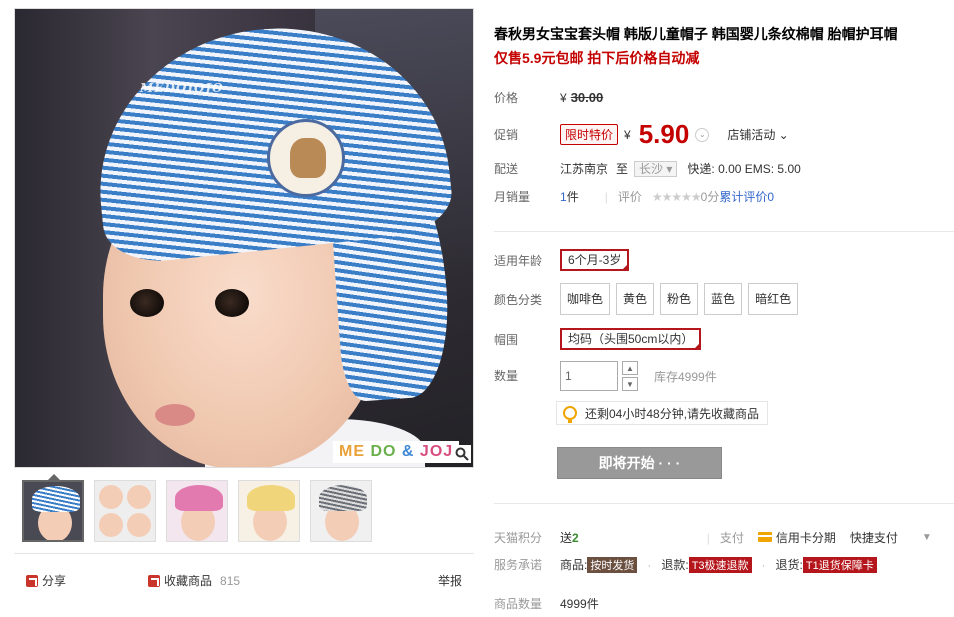 Image resolution: width=954 pixels, height=617 pixels. Describe the element at coordinates (506, 376) in the screenshot. I see `quantity-label: 数量` at that location.